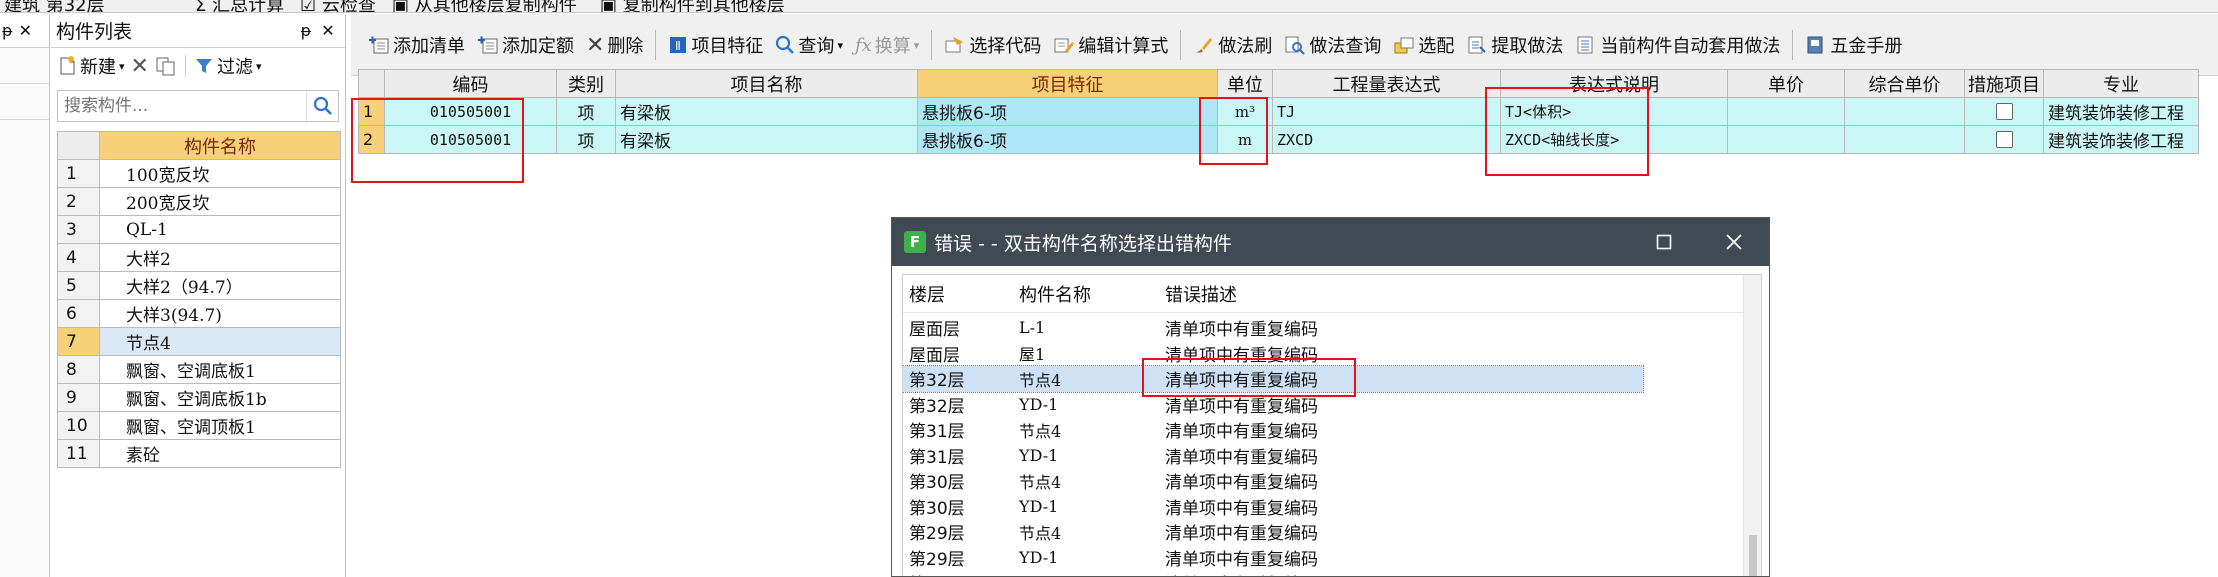  Describe the element at coordinates (1614, 111) in the screenshot. I see `cell-expression-desc: TJ<体积>` at that location.